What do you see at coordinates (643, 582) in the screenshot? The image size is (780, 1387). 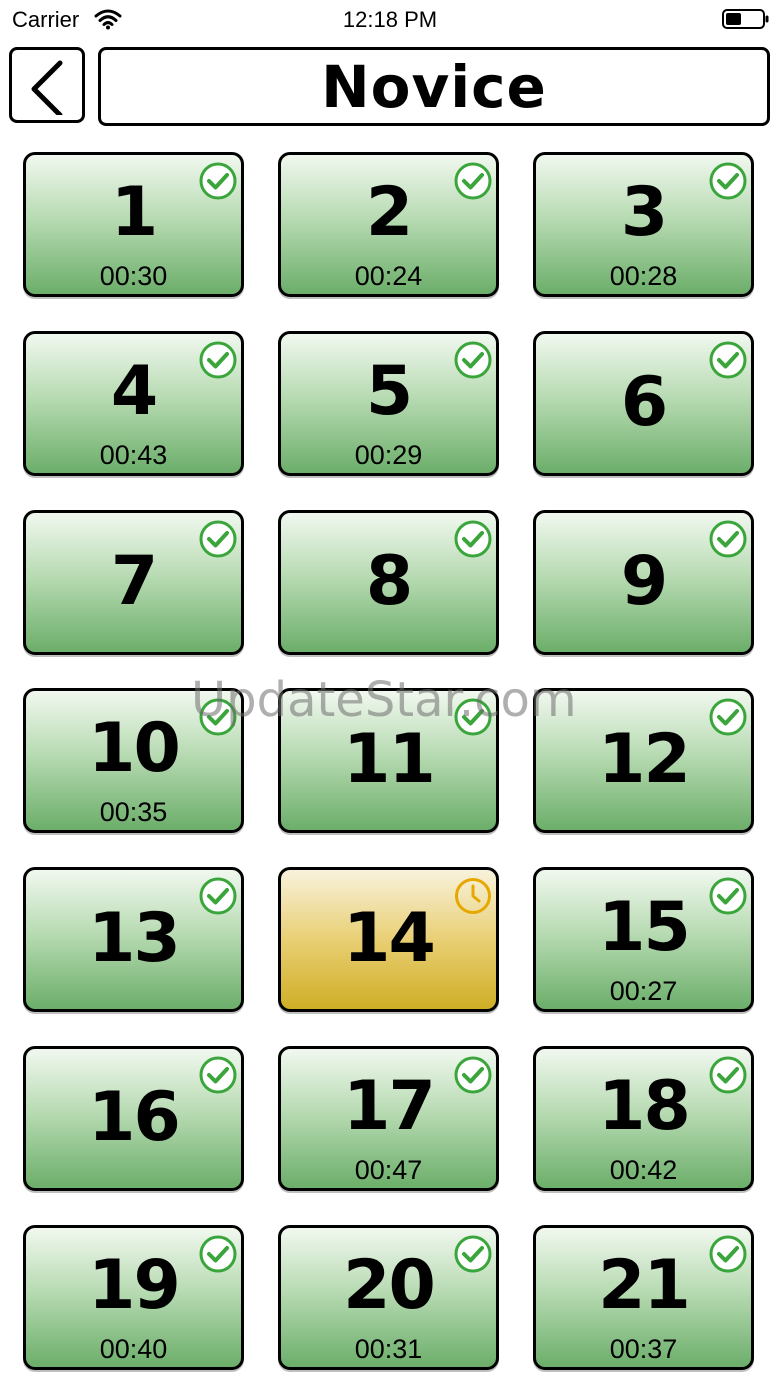 I see `level-tile: 9` at bounding box center [643, 582].